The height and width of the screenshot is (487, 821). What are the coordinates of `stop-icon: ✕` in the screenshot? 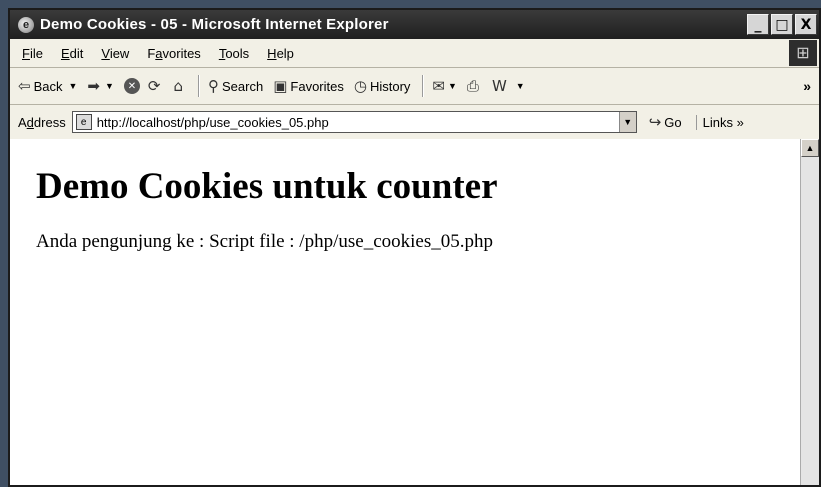 It's located at (131, 86).